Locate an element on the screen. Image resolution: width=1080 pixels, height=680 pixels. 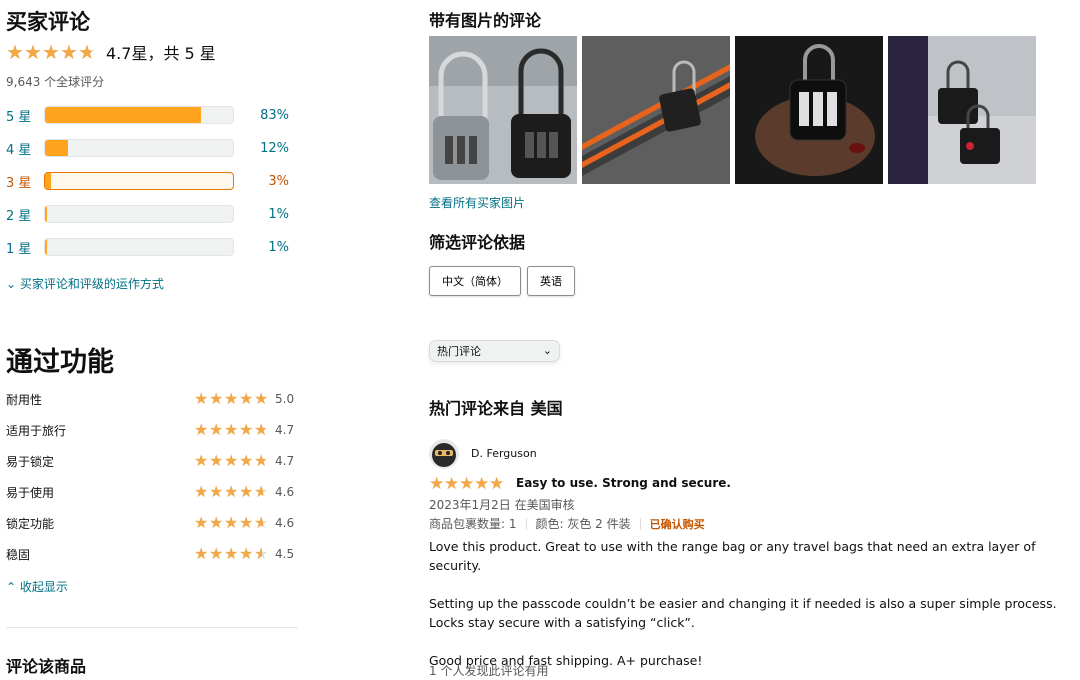
review-stars: ★ ★ ★ ★ ★ ★ ★ ★ ★ ★ is located at coordinates (466, 484).